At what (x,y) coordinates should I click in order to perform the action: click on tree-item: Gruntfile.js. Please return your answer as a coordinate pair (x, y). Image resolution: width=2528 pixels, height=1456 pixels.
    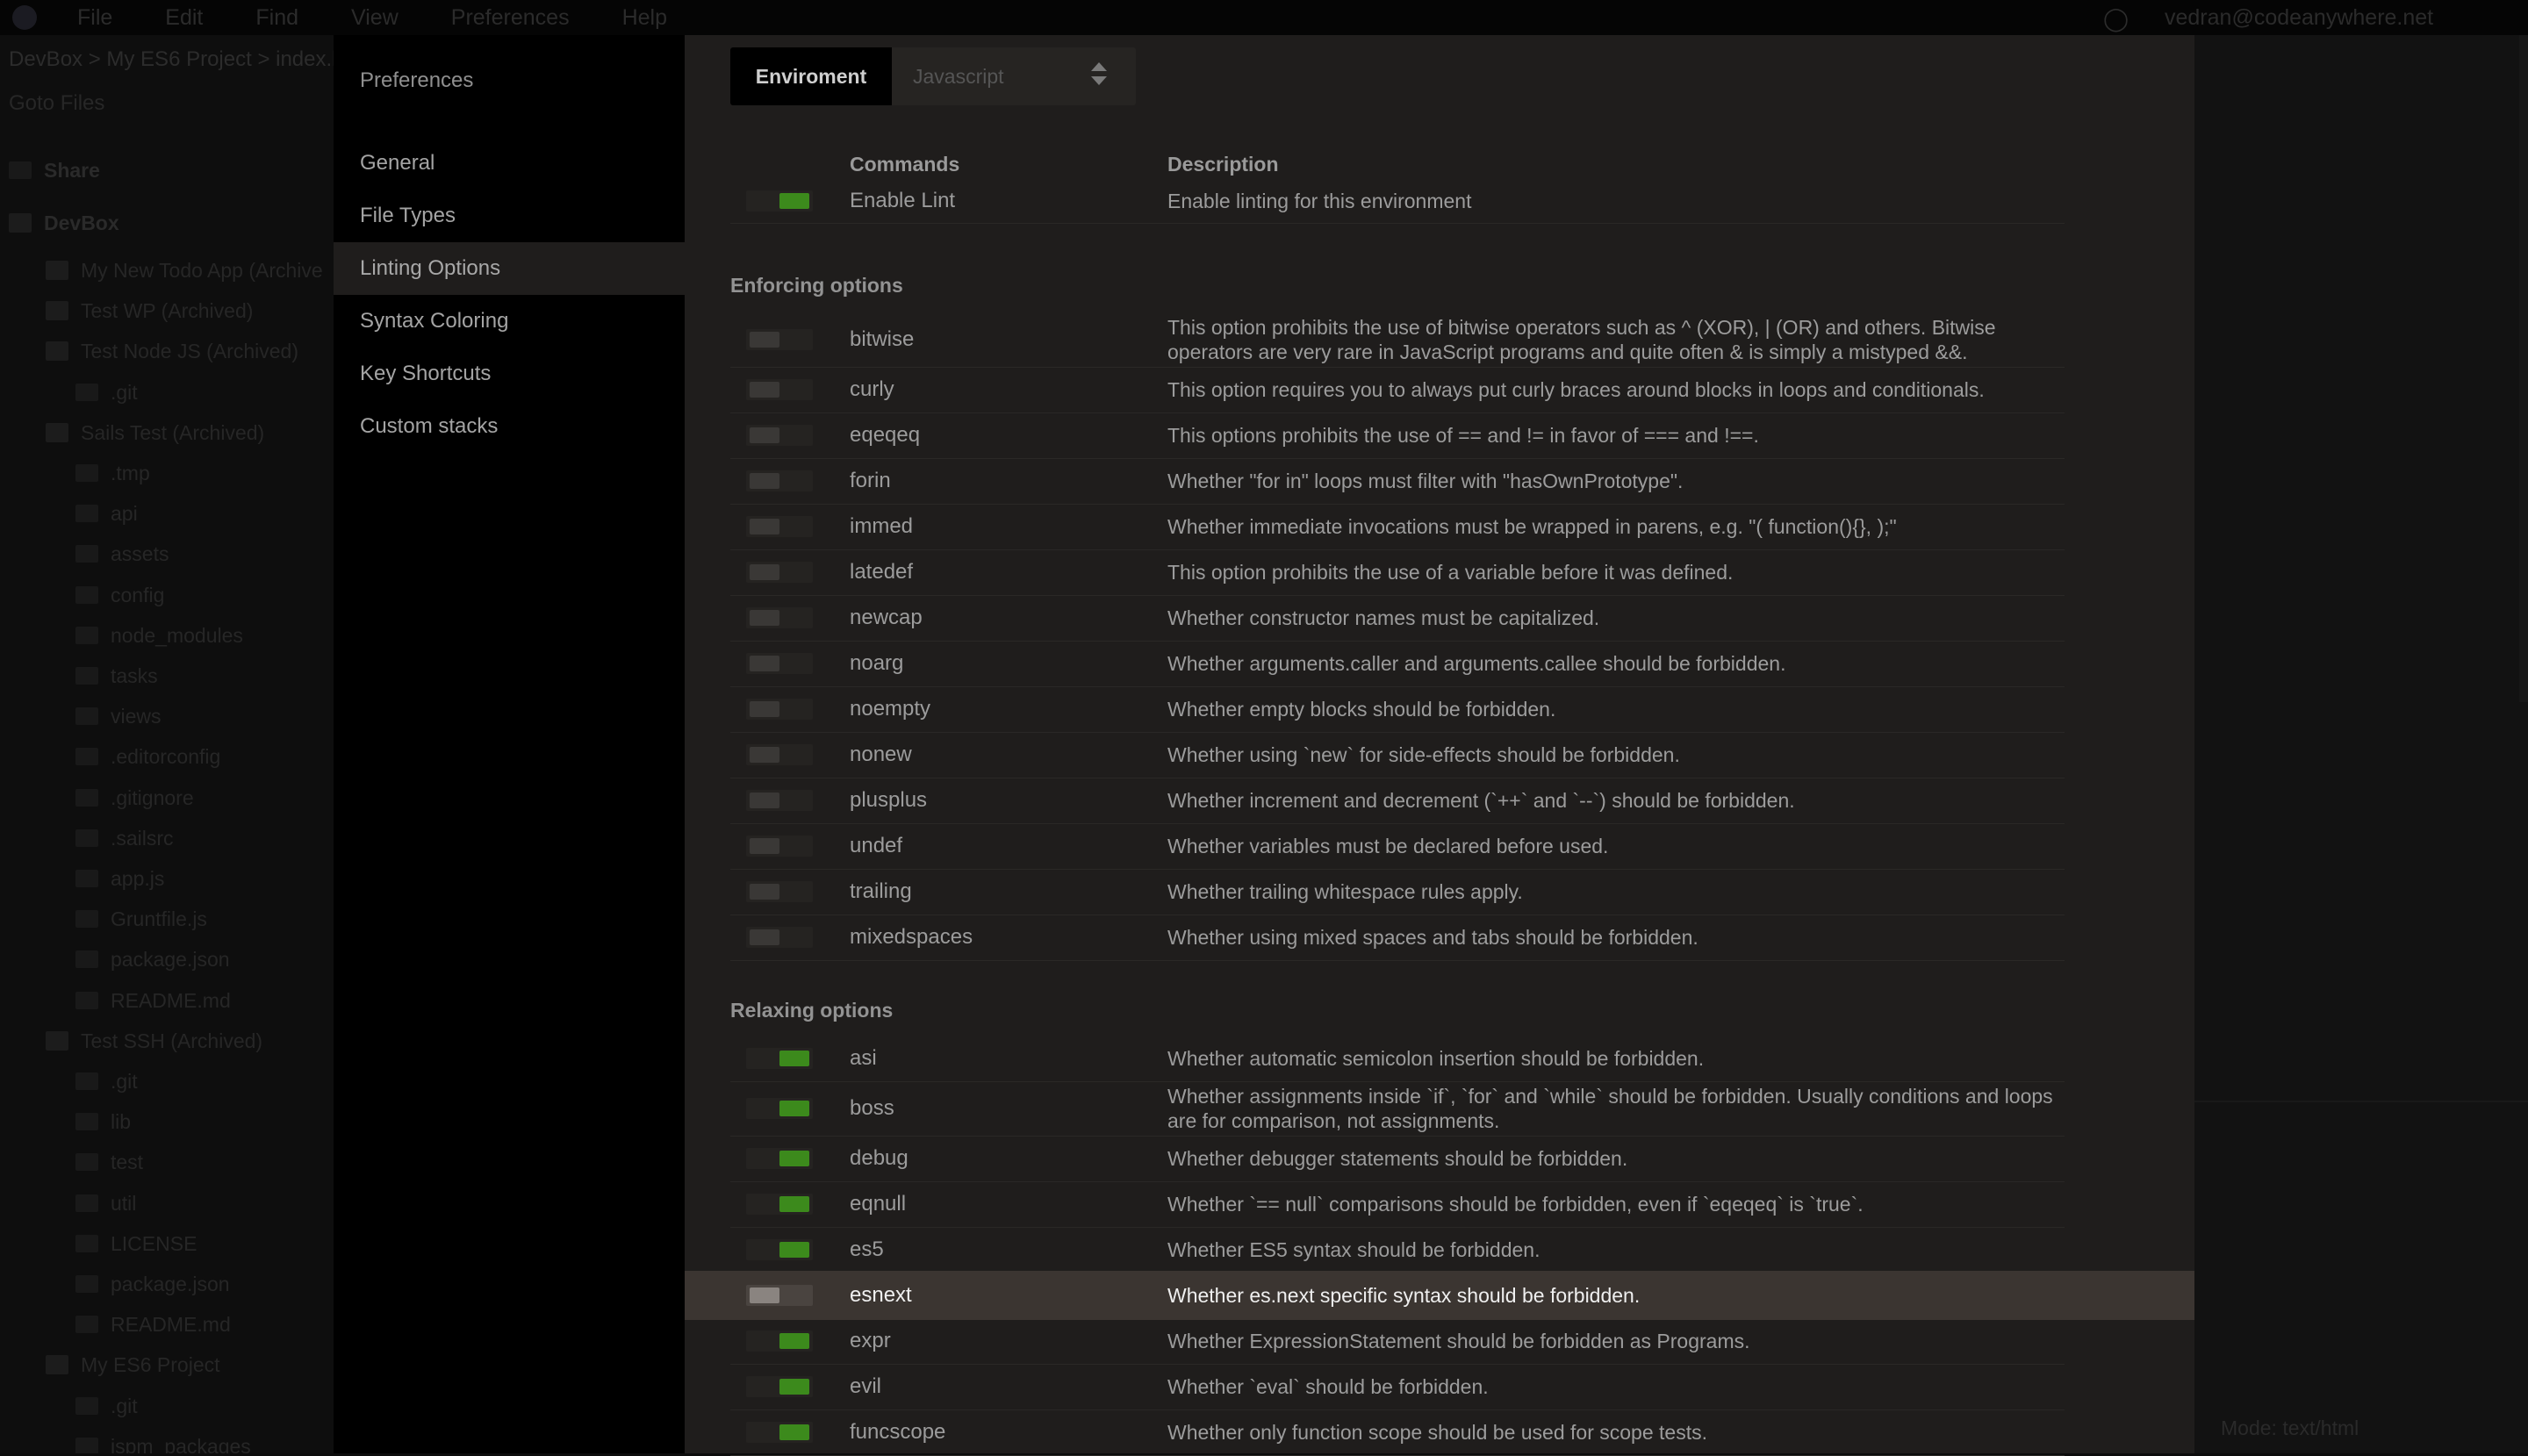
    Looking at the image, I should click on (141, 919).